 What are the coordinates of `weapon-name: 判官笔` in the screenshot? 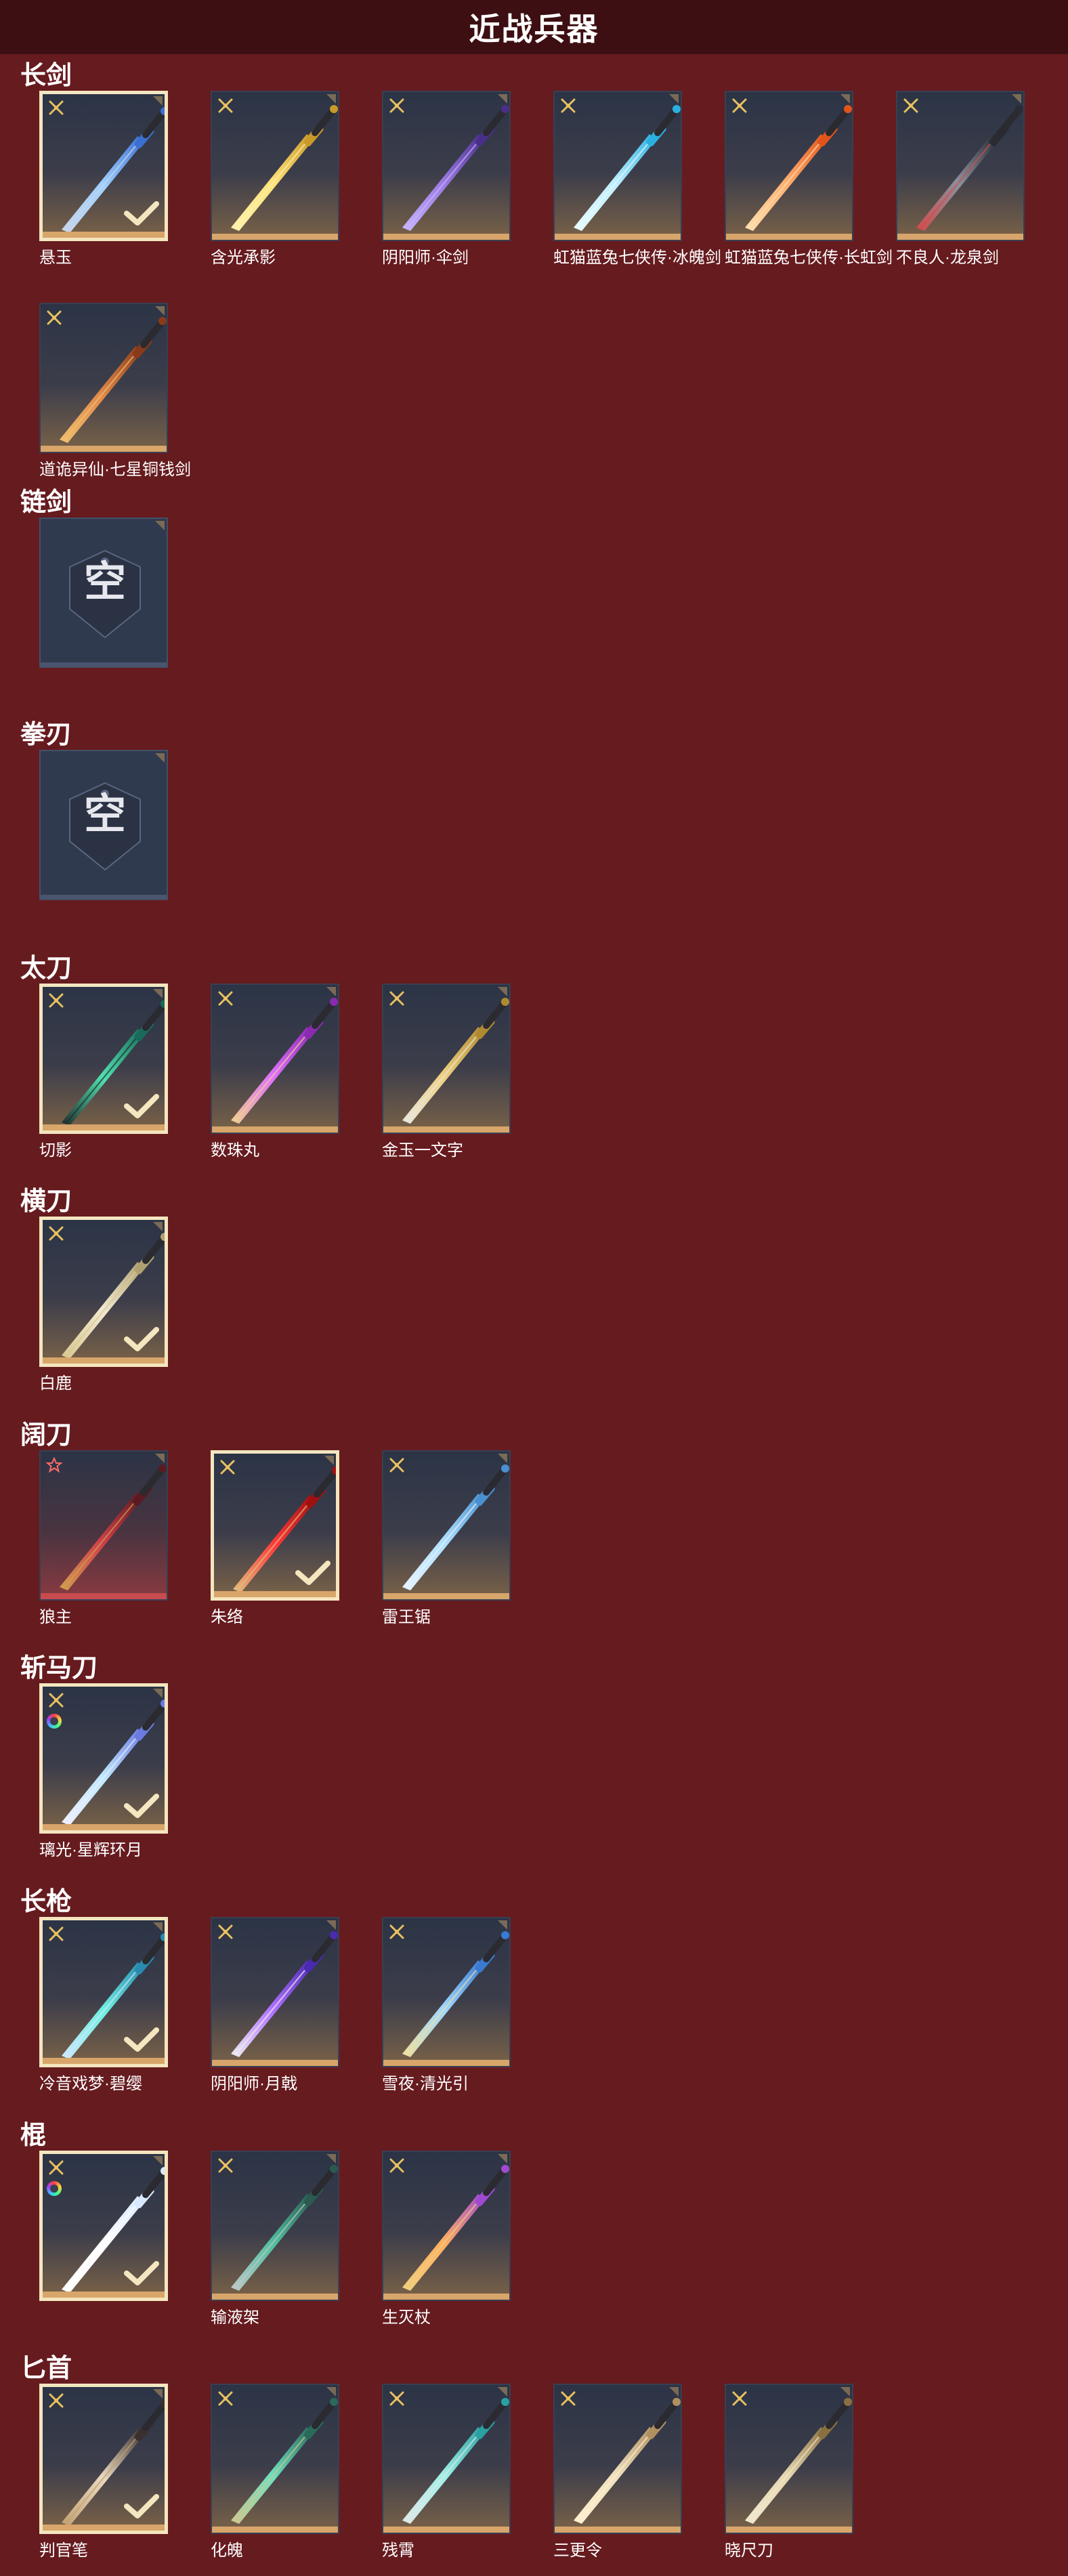 It's located at (64, 2550).